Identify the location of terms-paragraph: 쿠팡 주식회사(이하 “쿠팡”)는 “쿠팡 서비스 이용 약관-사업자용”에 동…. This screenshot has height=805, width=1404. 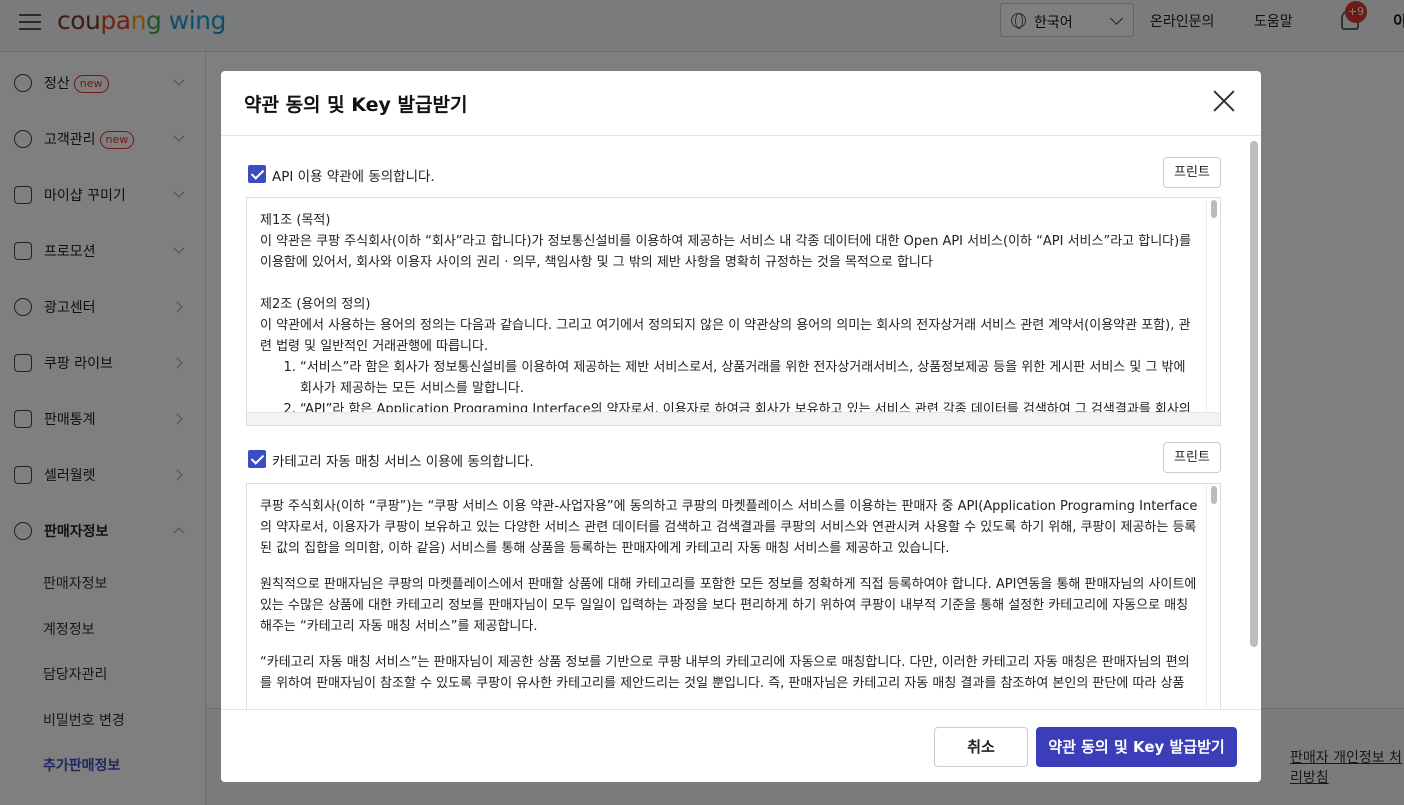
(729, 527).